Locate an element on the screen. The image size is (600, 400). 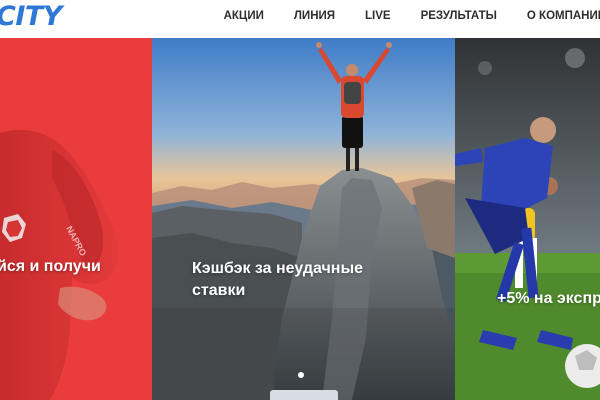
site-logo: CITY is located at coordinates (31, 16).